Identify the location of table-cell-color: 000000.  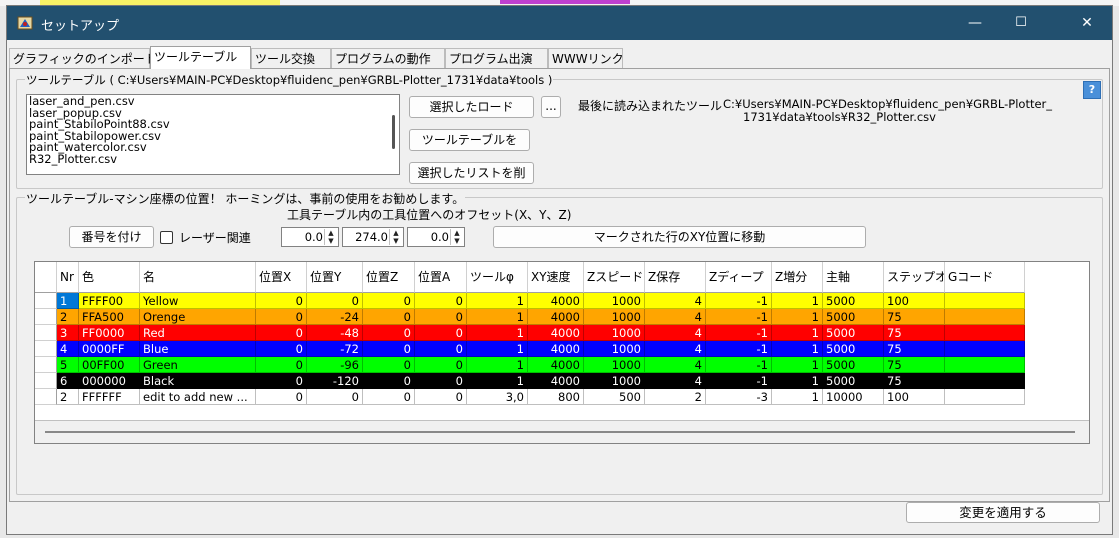
(109, 381).